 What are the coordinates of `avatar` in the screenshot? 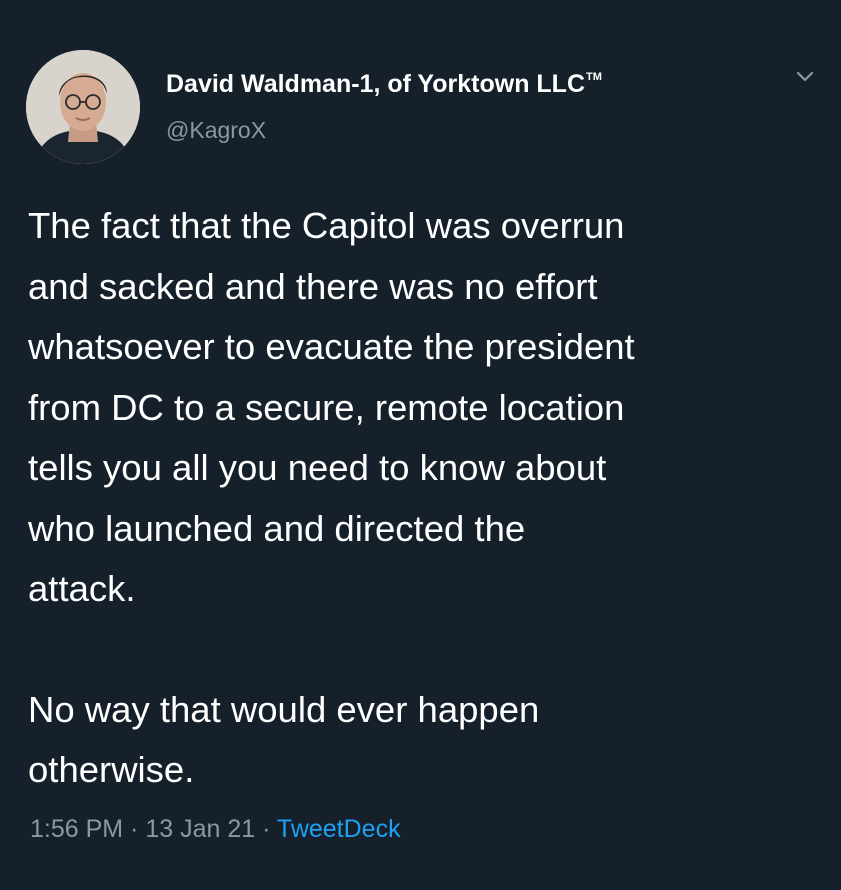 It's located at (83, 107).